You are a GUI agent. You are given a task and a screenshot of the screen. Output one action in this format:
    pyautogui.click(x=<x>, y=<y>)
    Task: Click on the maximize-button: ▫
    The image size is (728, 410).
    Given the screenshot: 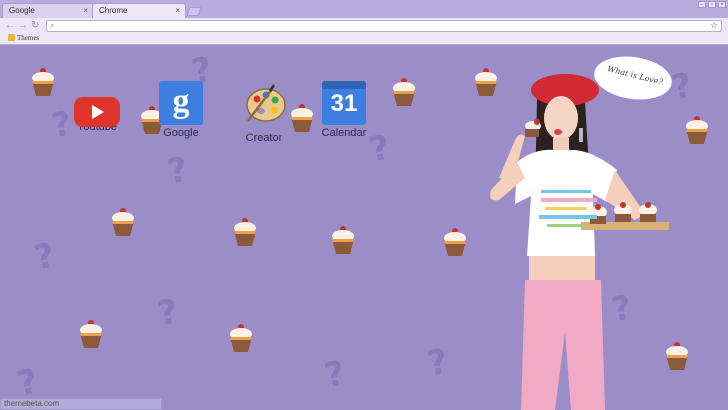 What is the action you would take?
    pyautogui.click(x=712, y=4)
    